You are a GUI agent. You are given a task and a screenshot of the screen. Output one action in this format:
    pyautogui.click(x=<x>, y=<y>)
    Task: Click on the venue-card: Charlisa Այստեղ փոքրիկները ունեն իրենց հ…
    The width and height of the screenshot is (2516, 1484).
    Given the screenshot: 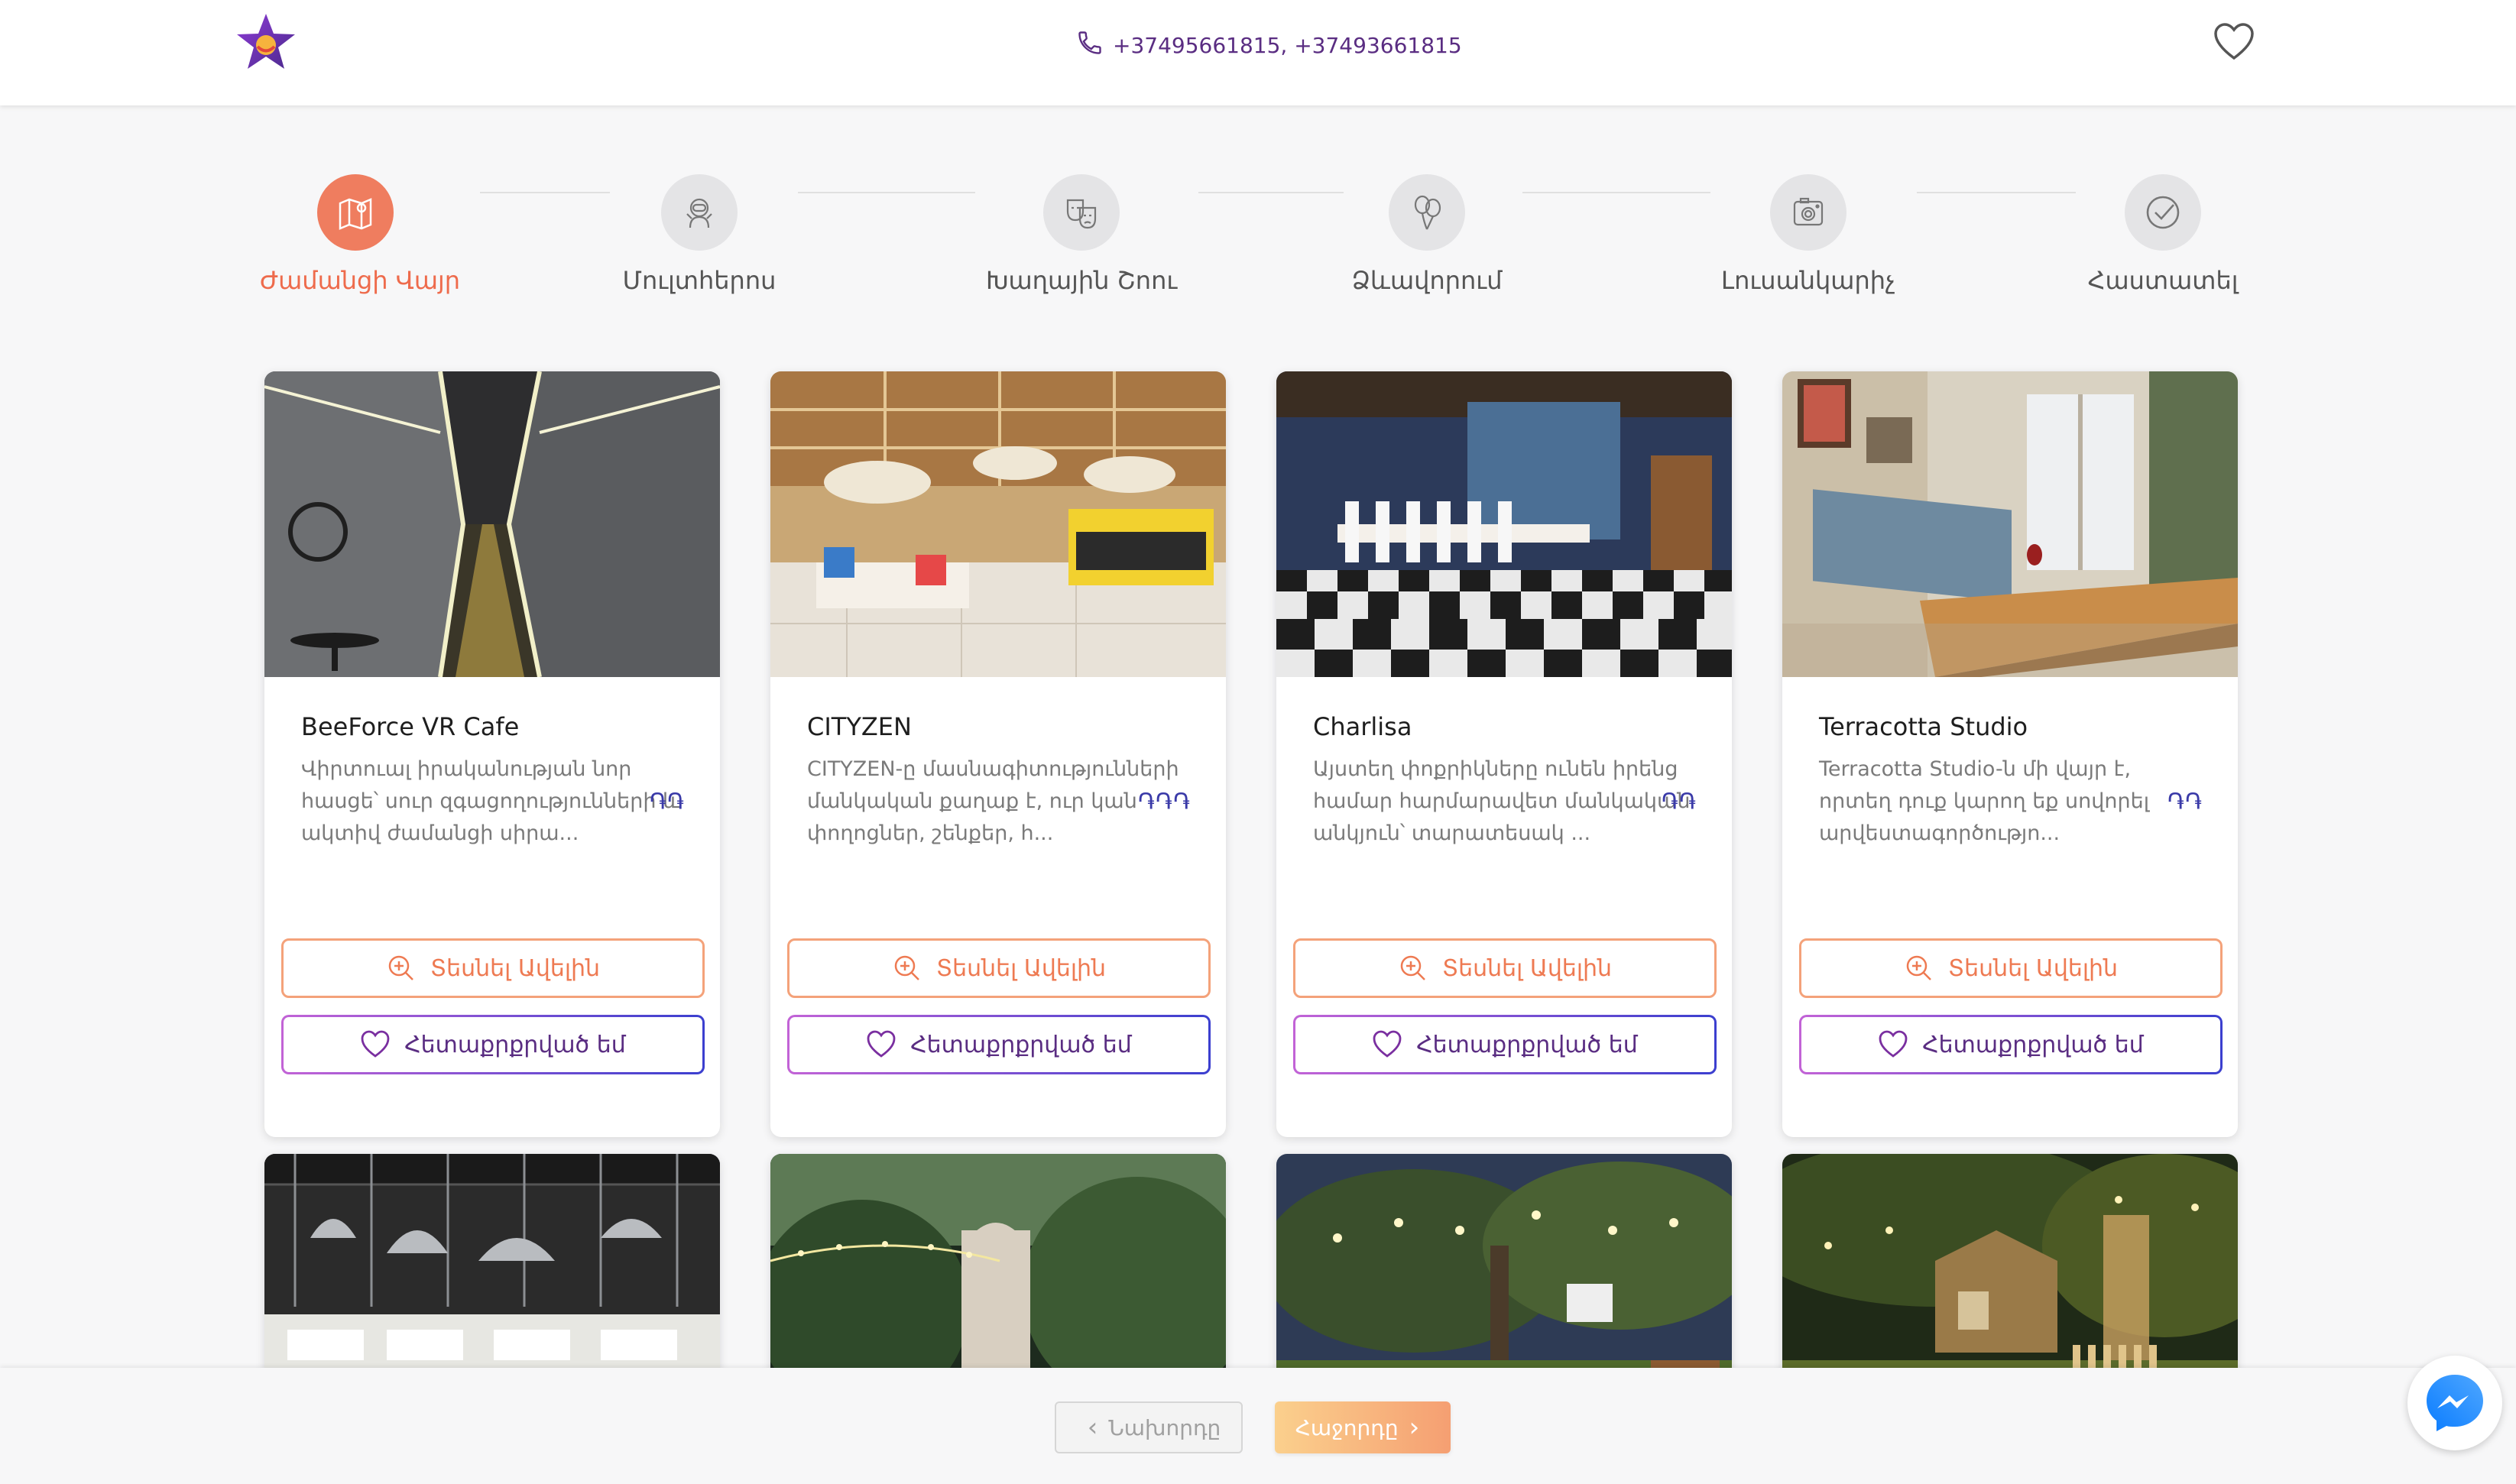 What is the action you would take?
    pyautogui.click(x=1504, y=754)
    